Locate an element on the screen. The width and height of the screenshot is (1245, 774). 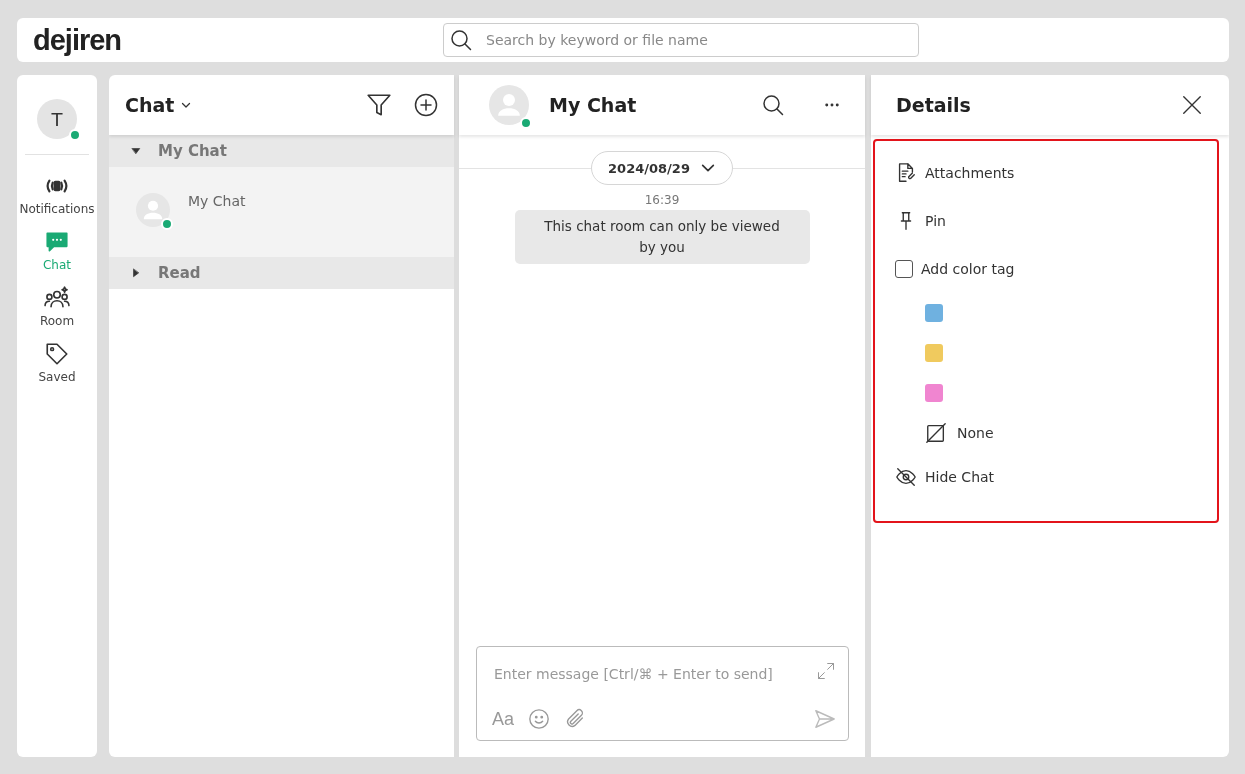
slashed-square-icon is located at coordinates (936, 433).